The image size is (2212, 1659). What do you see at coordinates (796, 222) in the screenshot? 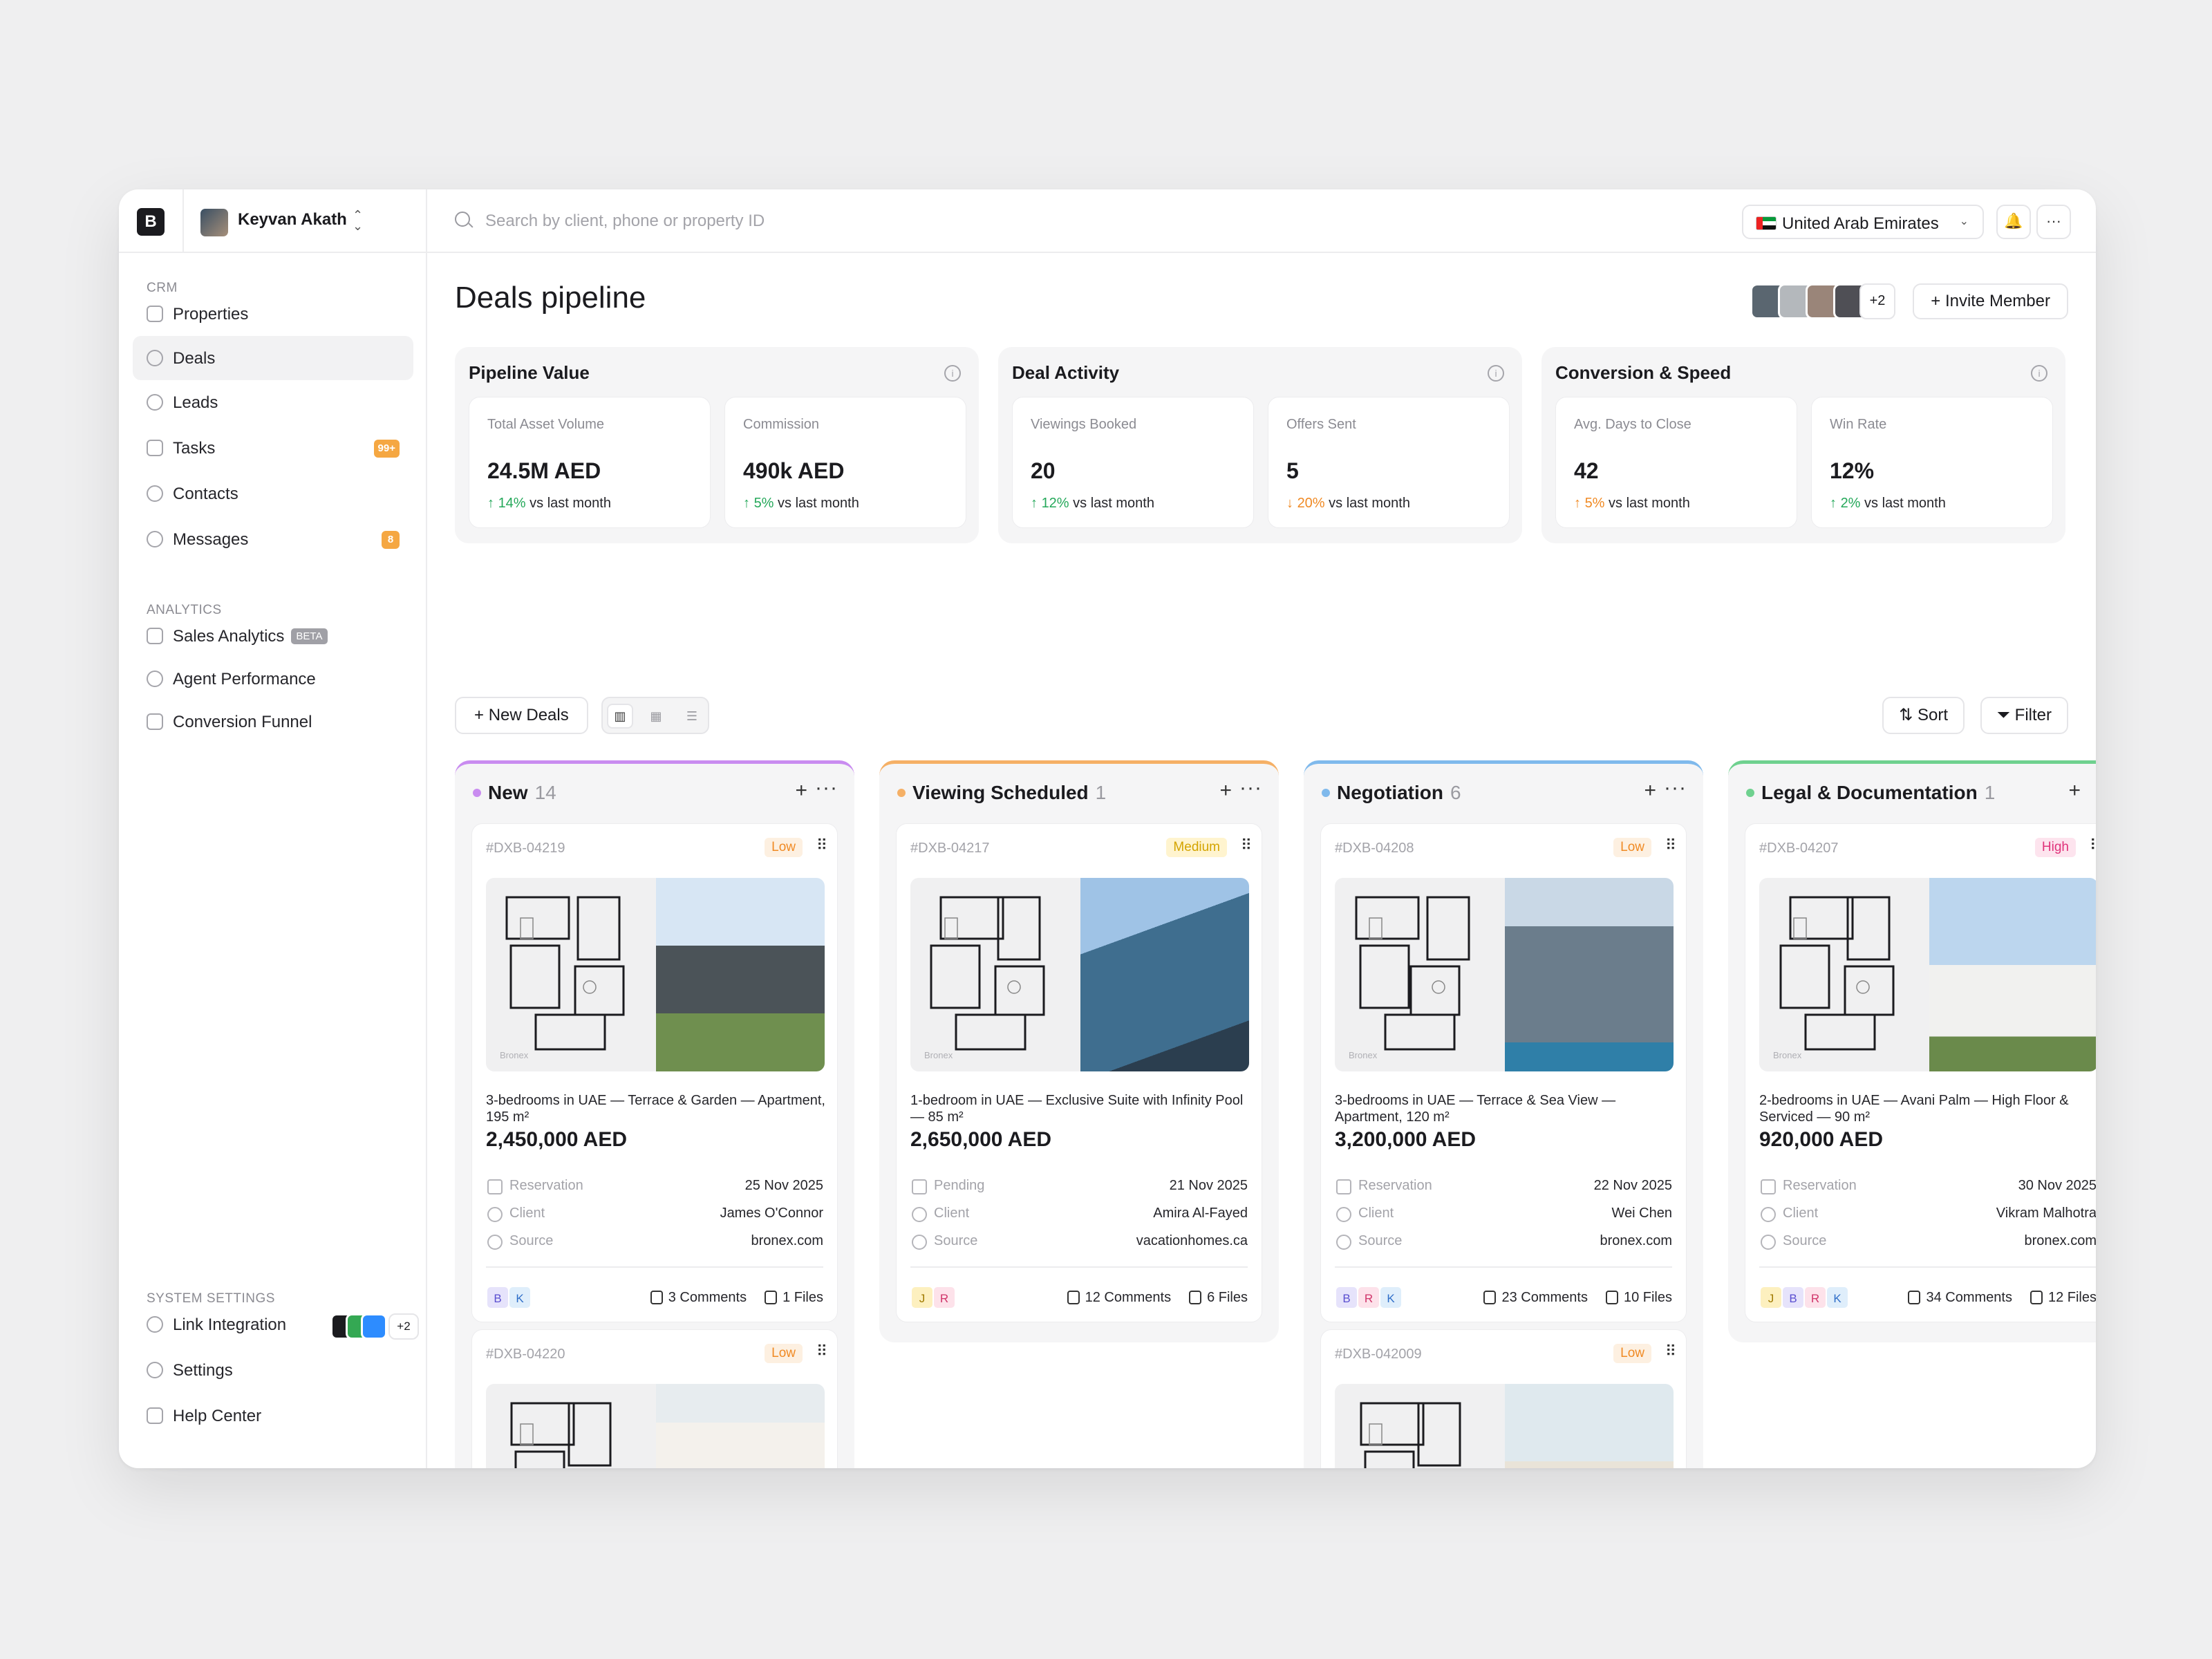
I see `search-input` at bounding box center [796, 222].